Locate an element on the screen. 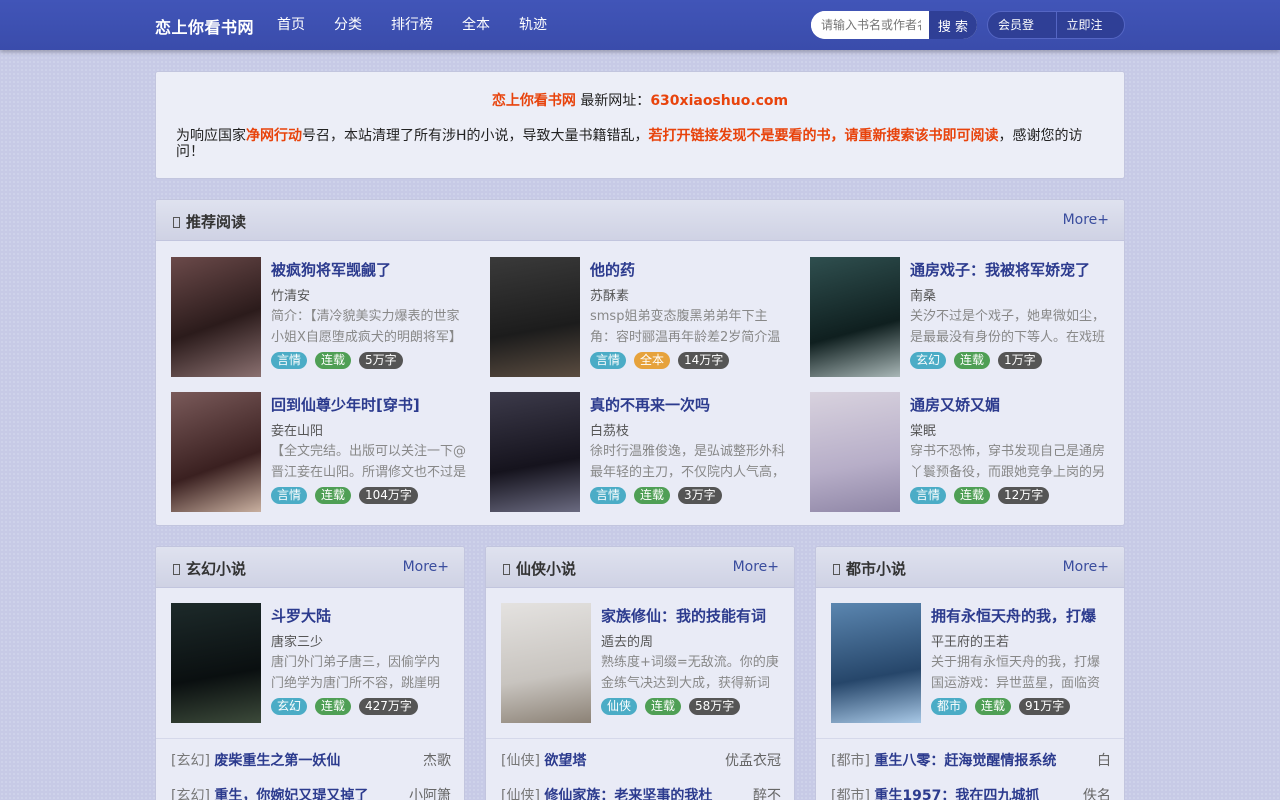  list-item-title: 重生1957：我在四九城抓 is located at coordinates (956, 794).